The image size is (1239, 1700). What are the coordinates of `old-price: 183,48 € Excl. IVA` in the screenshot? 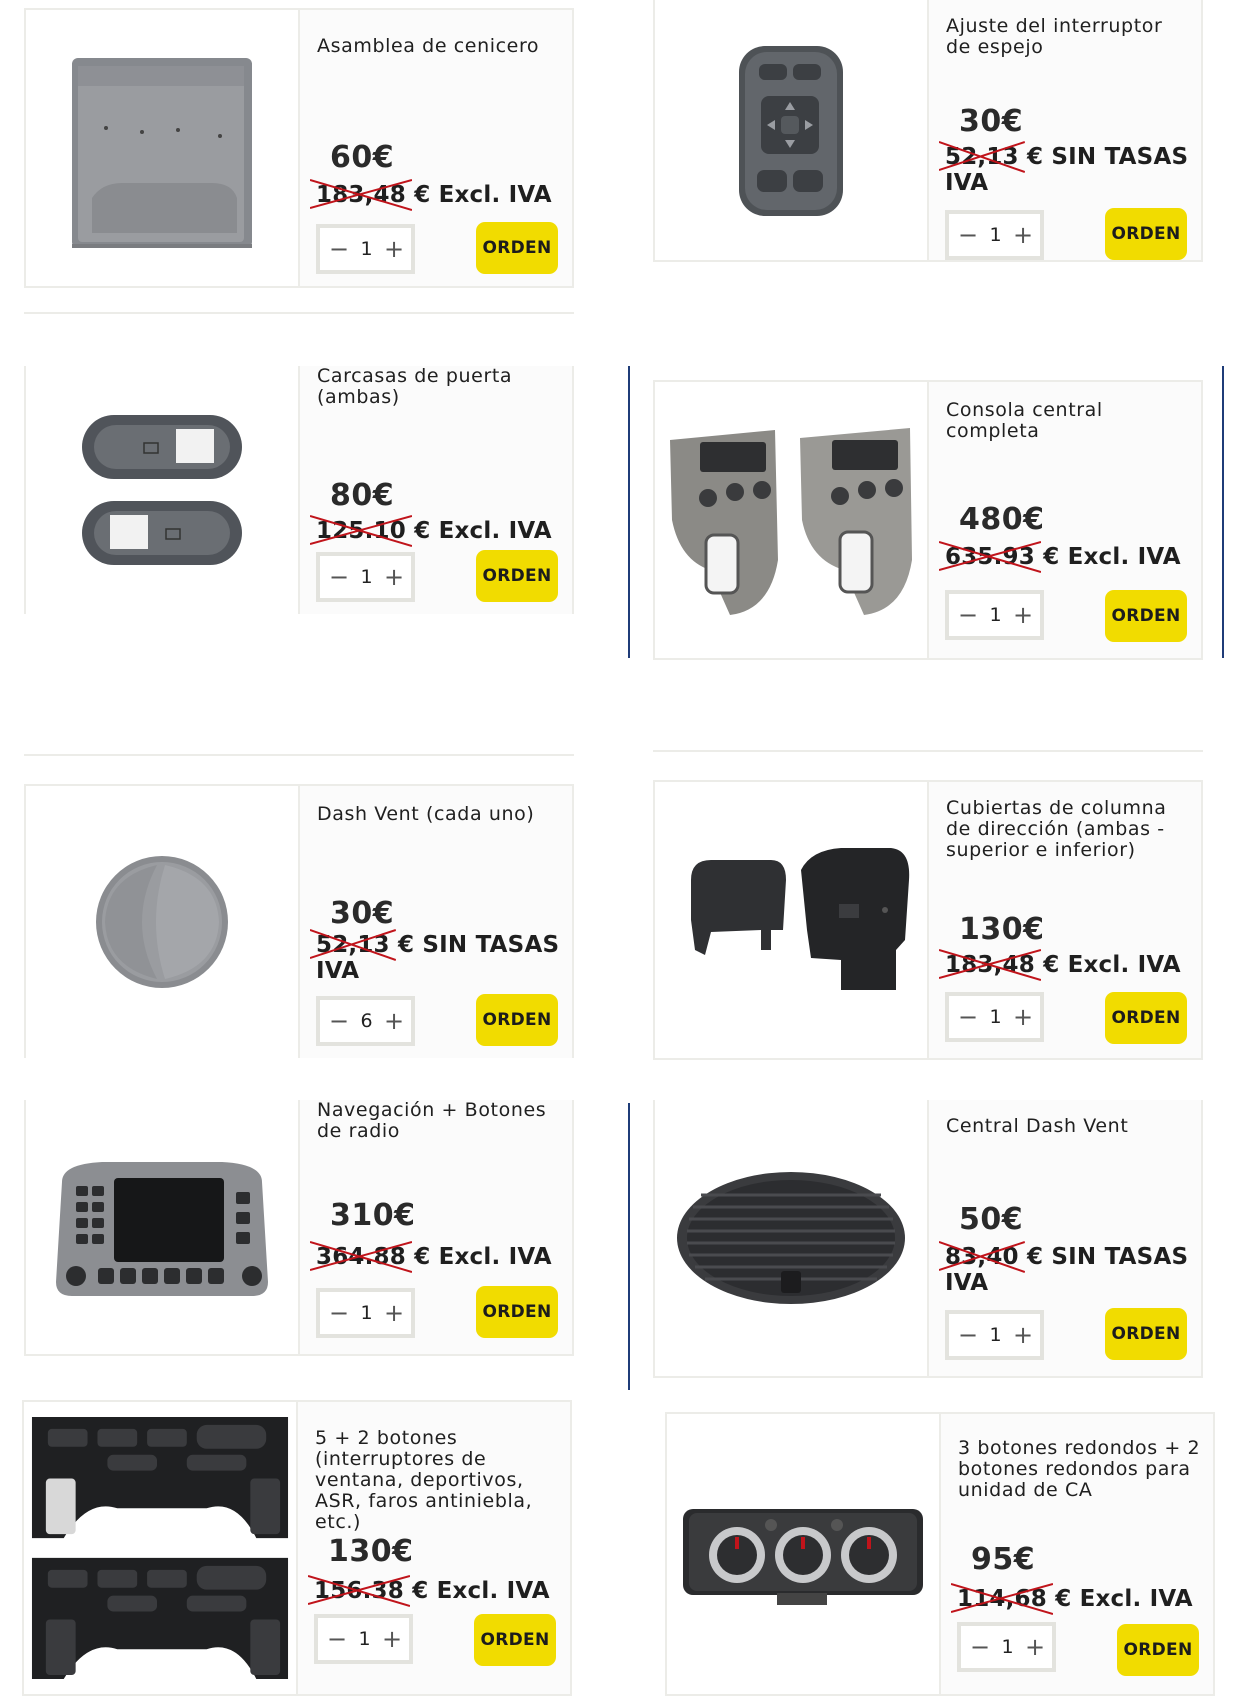 It's located at (1065, 965).